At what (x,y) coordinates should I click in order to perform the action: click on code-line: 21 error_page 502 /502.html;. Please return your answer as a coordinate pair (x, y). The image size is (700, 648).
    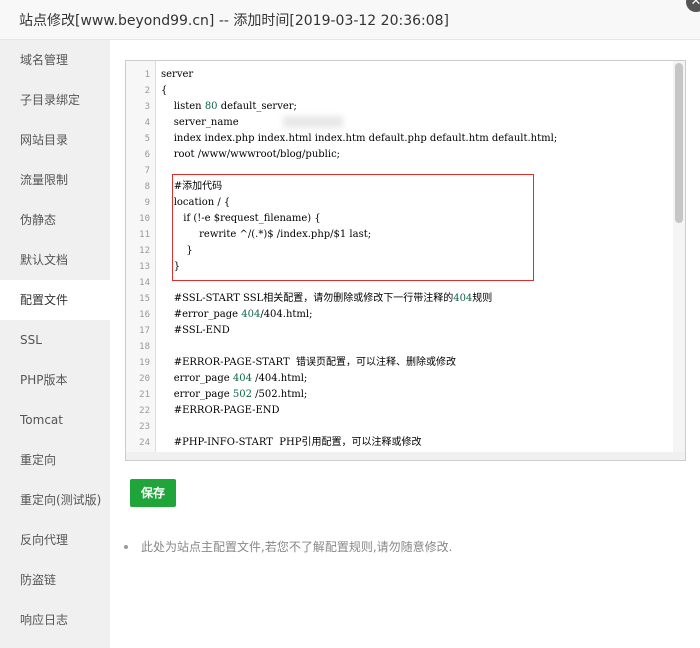
    Looking at the image, I should click on (223, 394).